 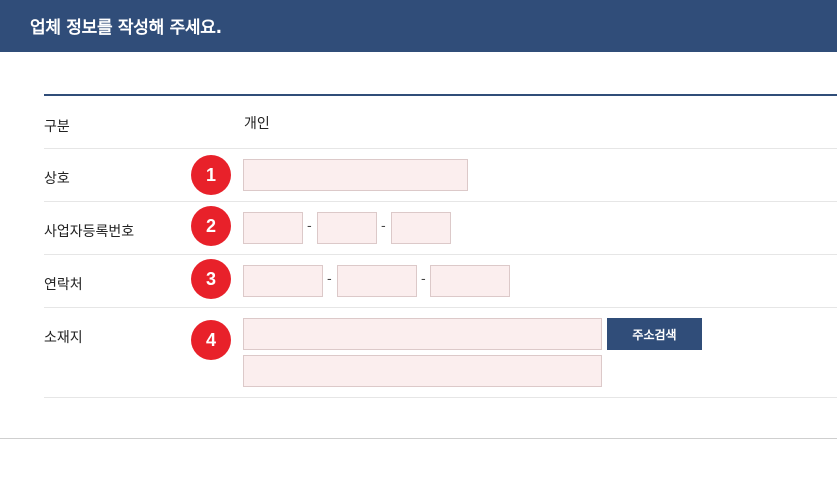 What do you see at coordinates (211, 279) in the screenshot?
I see `step-badge-3: 3` at bounding box center [211, 279].